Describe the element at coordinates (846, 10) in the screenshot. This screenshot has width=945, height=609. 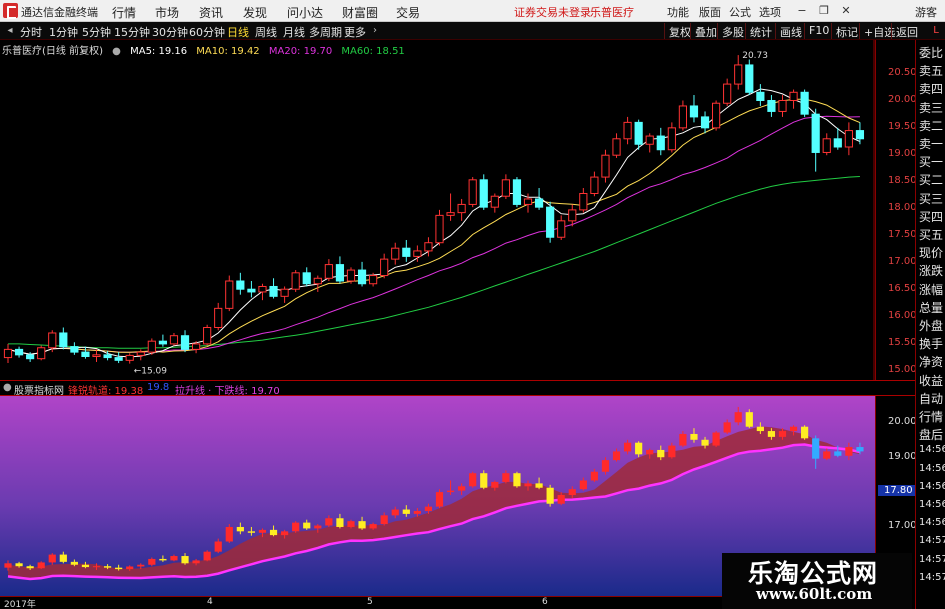
I see `close-icon: ✕` at that location.